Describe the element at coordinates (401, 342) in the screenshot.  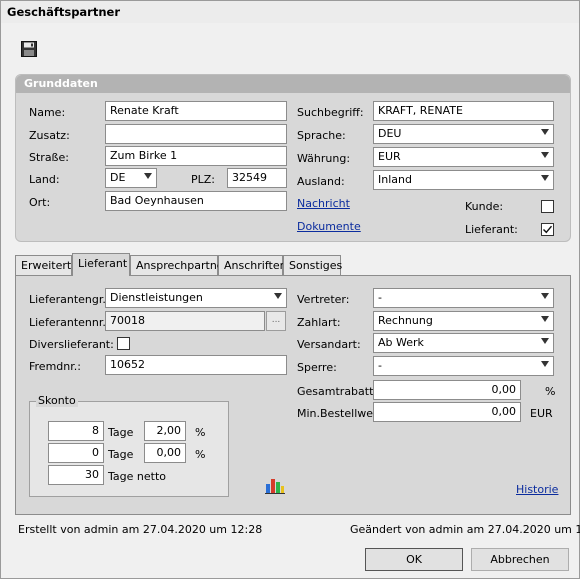
I see `versandart-value: Ab Werk` at that location.